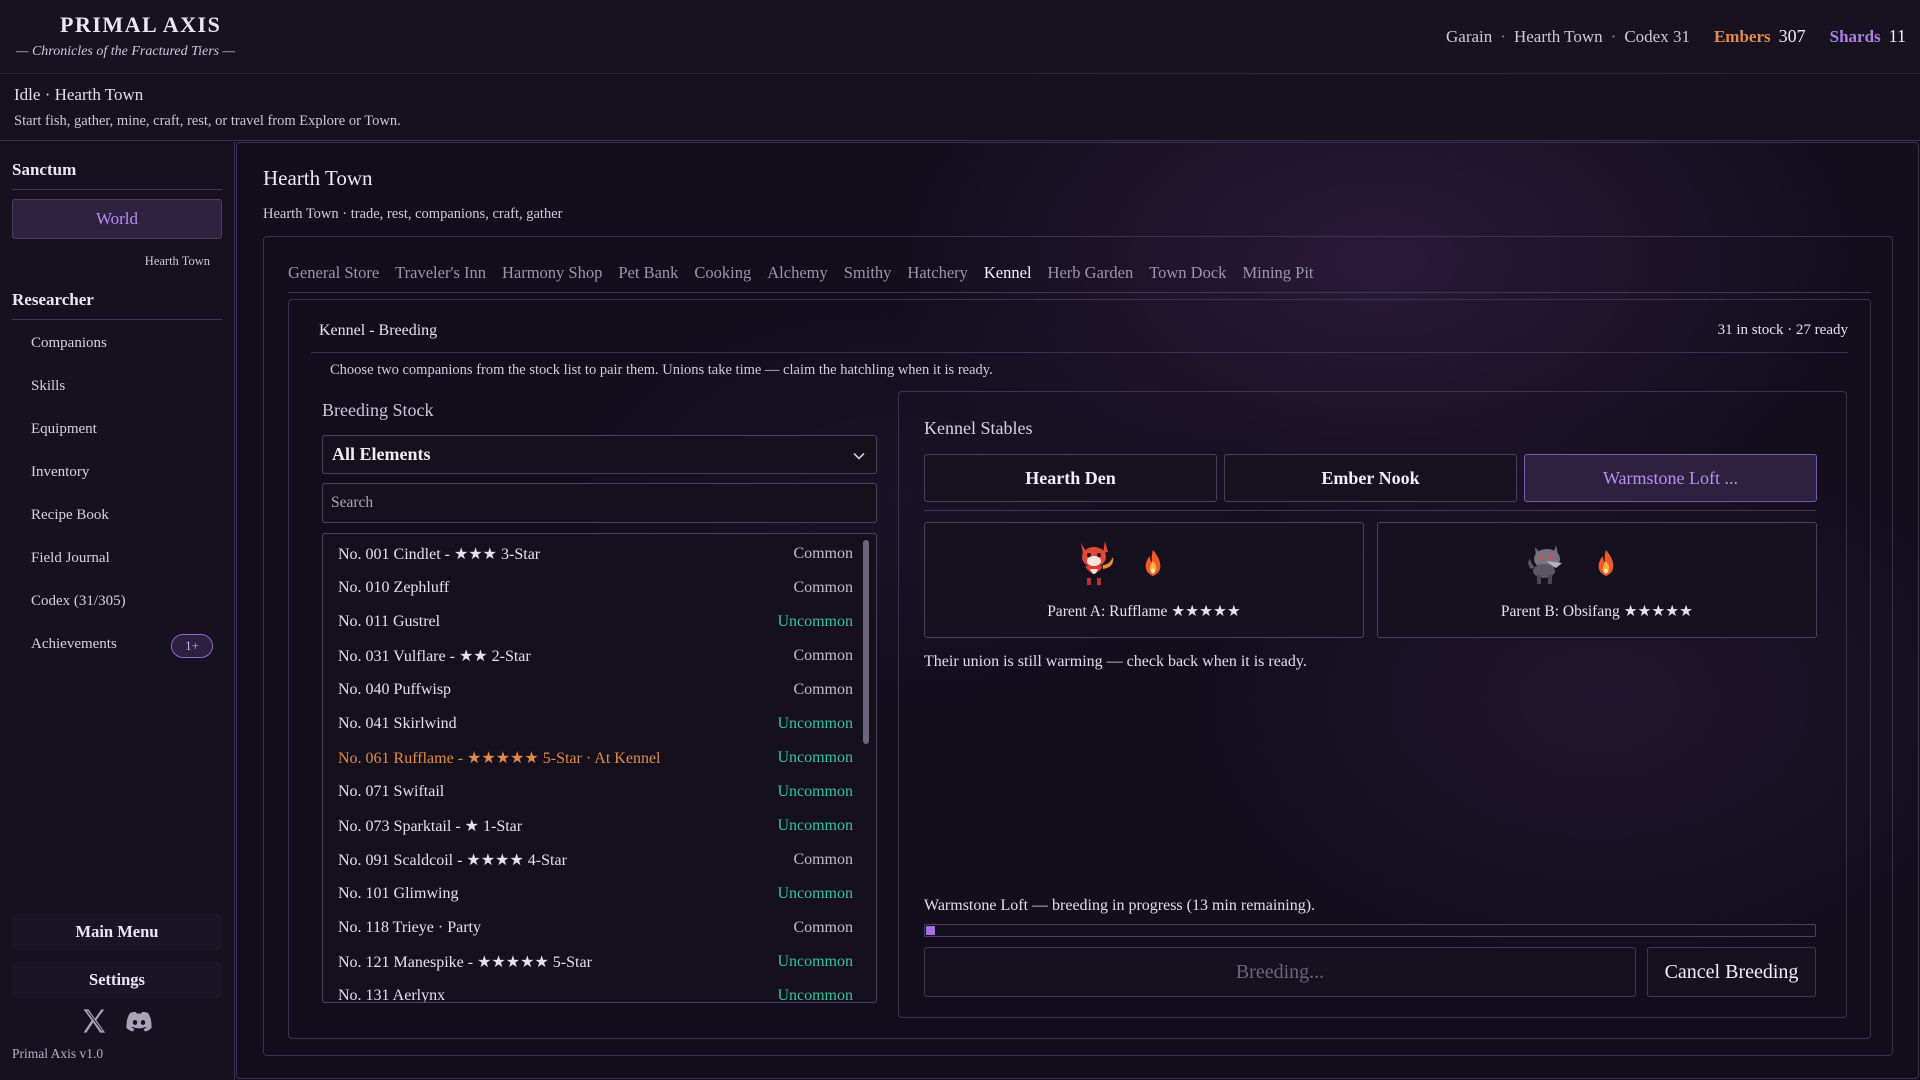 The width and height of the screenshot is (1920, 1080). Describe the element at coordinates (595, 554) in the screenshot. I see `list-item: No. 001 Cindlet - ★★★ 3-Star Common` at that location.